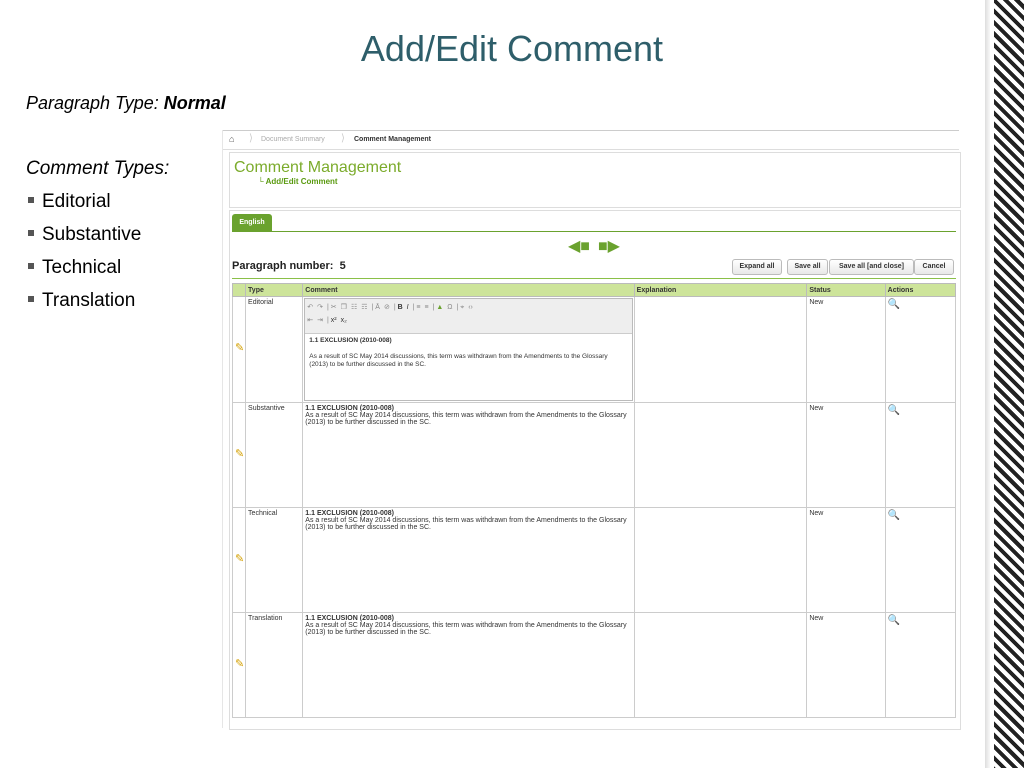 Image resolution: width=1024 pixels, height=768 pixels. Describe the element at coordinates (393, 139) in the screenshot. I see `breadcrumb-item-comment-management: Comment Management` at that location.